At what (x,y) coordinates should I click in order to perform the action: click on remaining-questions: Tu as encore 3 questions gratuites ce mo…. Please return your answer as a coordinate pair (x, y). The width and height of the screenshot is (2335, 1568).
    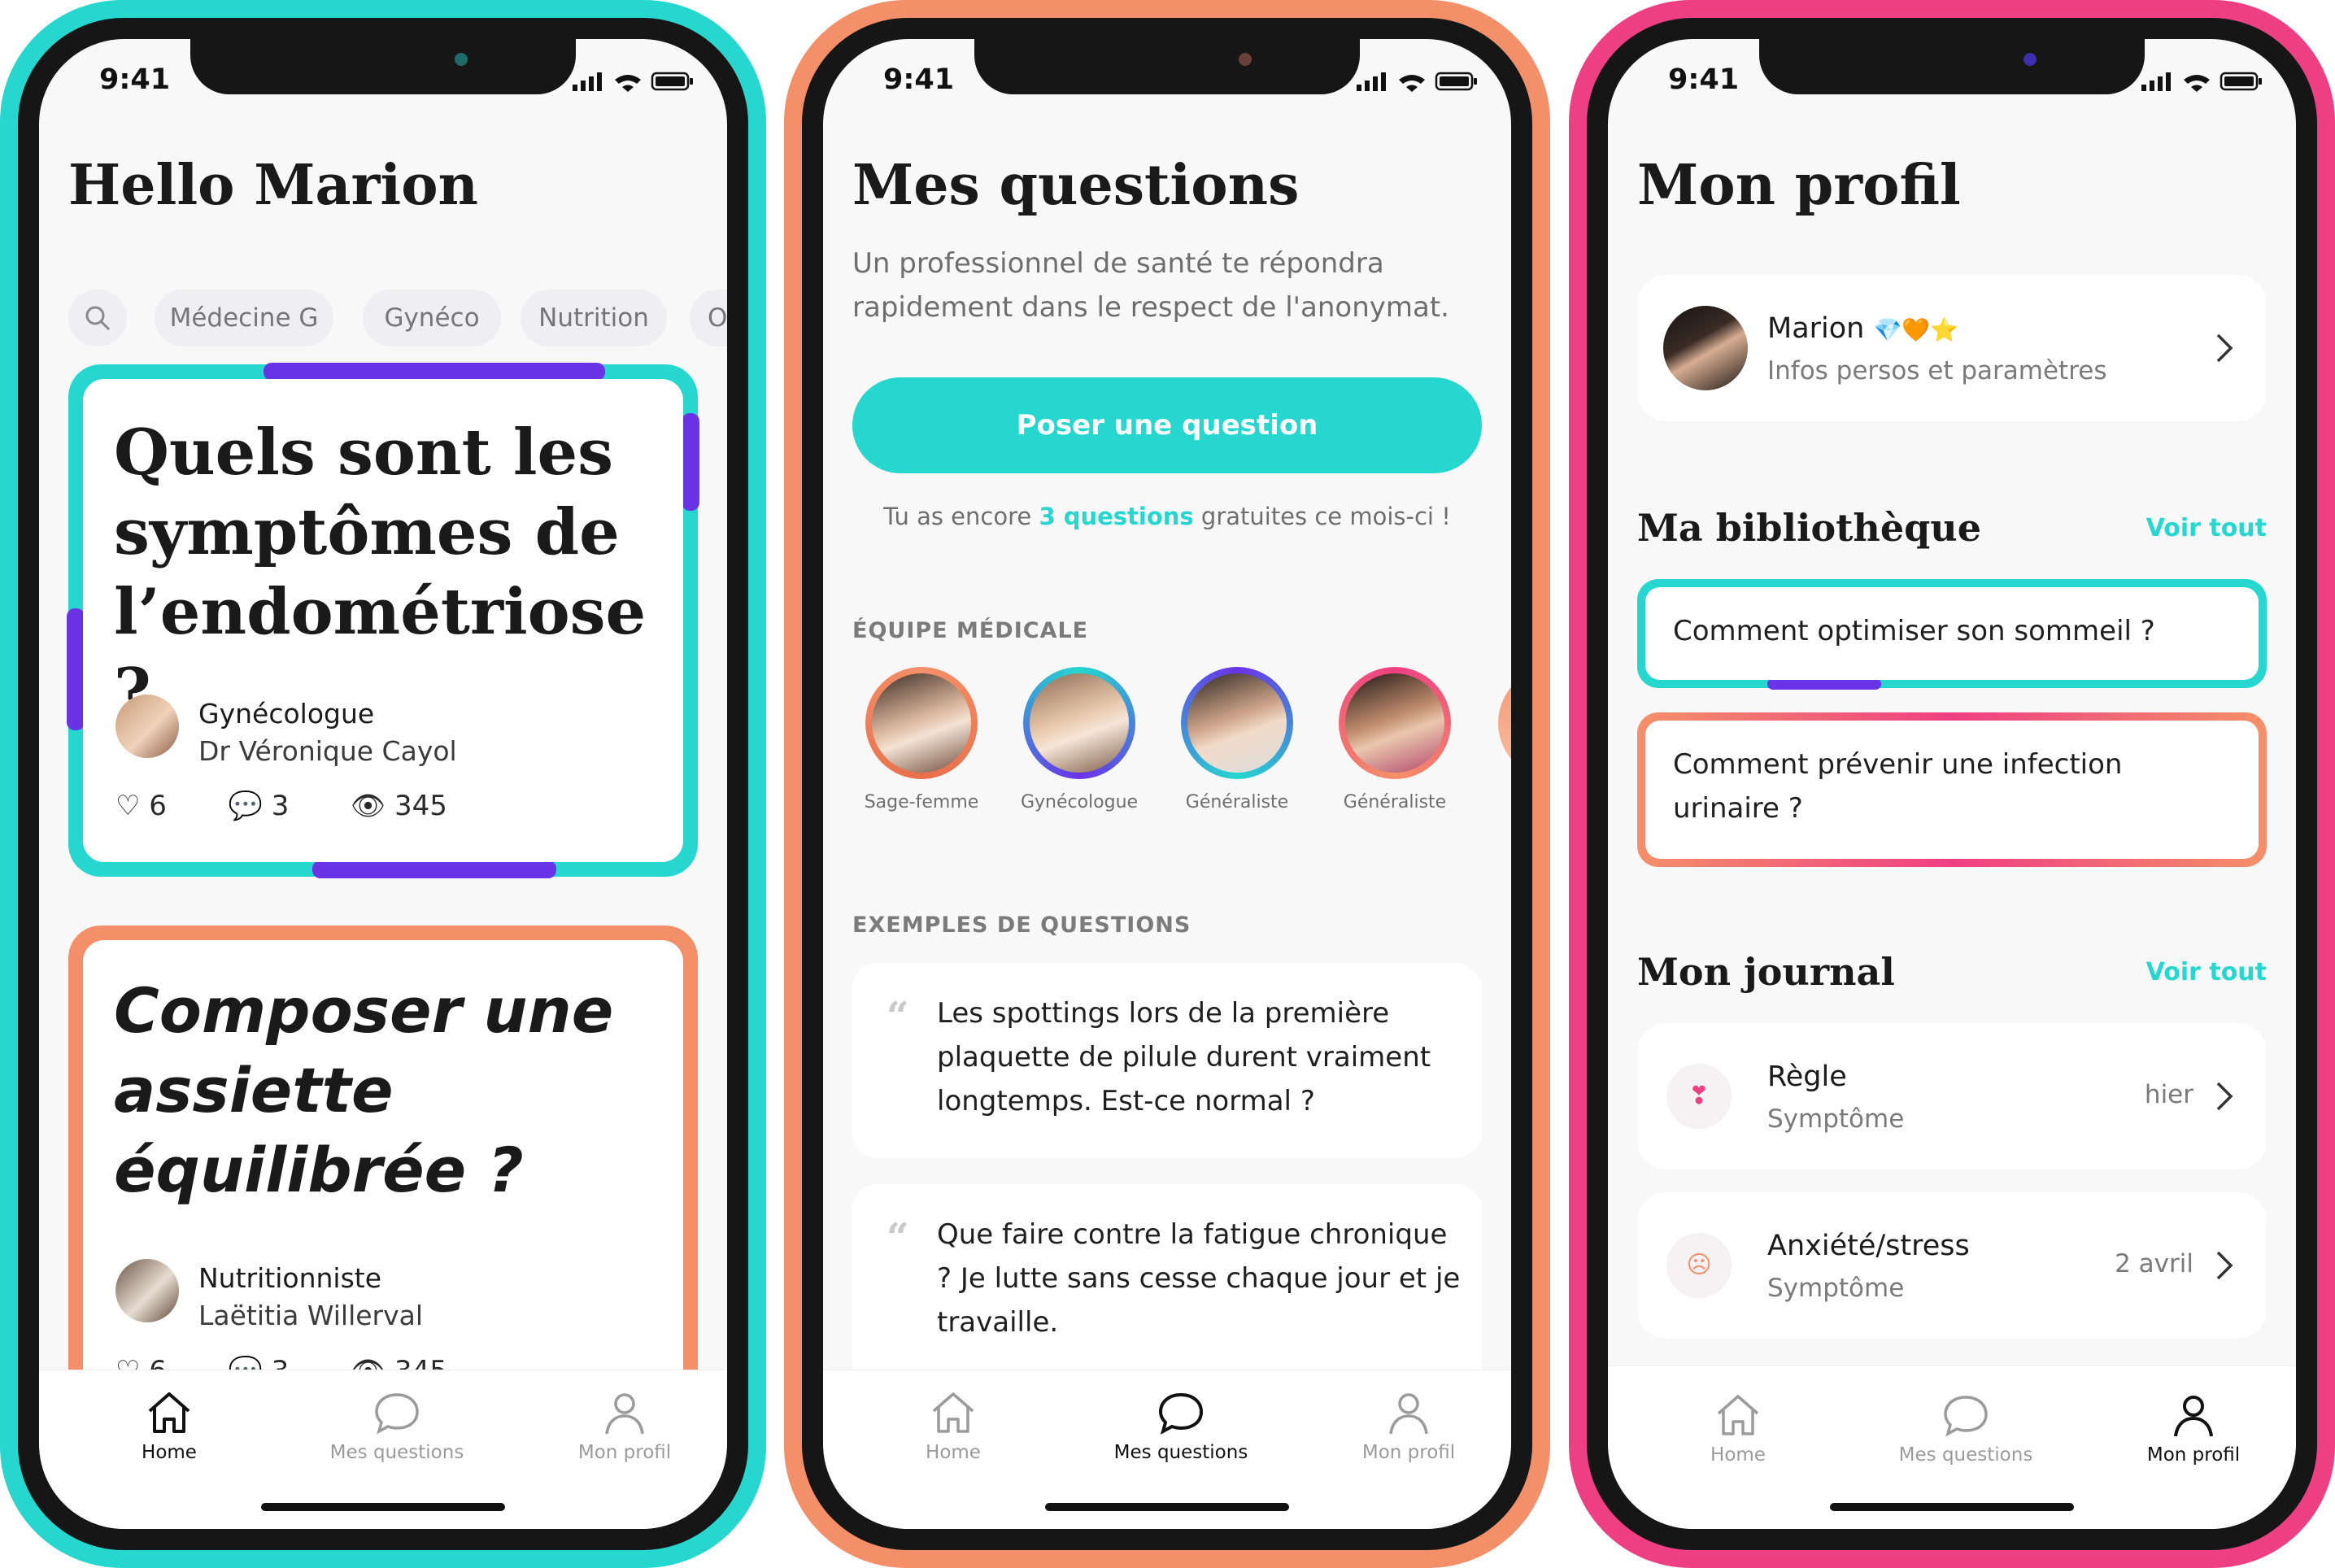
    Looking at the image, I should click on (1167, 516).